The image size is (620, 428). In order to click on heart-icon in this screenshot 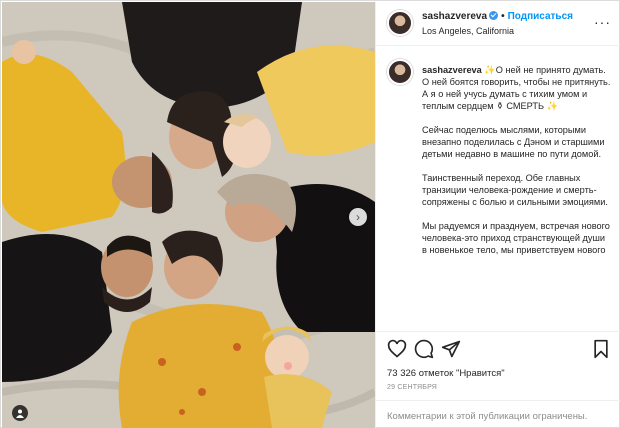, I will do `click(397, 349)`.